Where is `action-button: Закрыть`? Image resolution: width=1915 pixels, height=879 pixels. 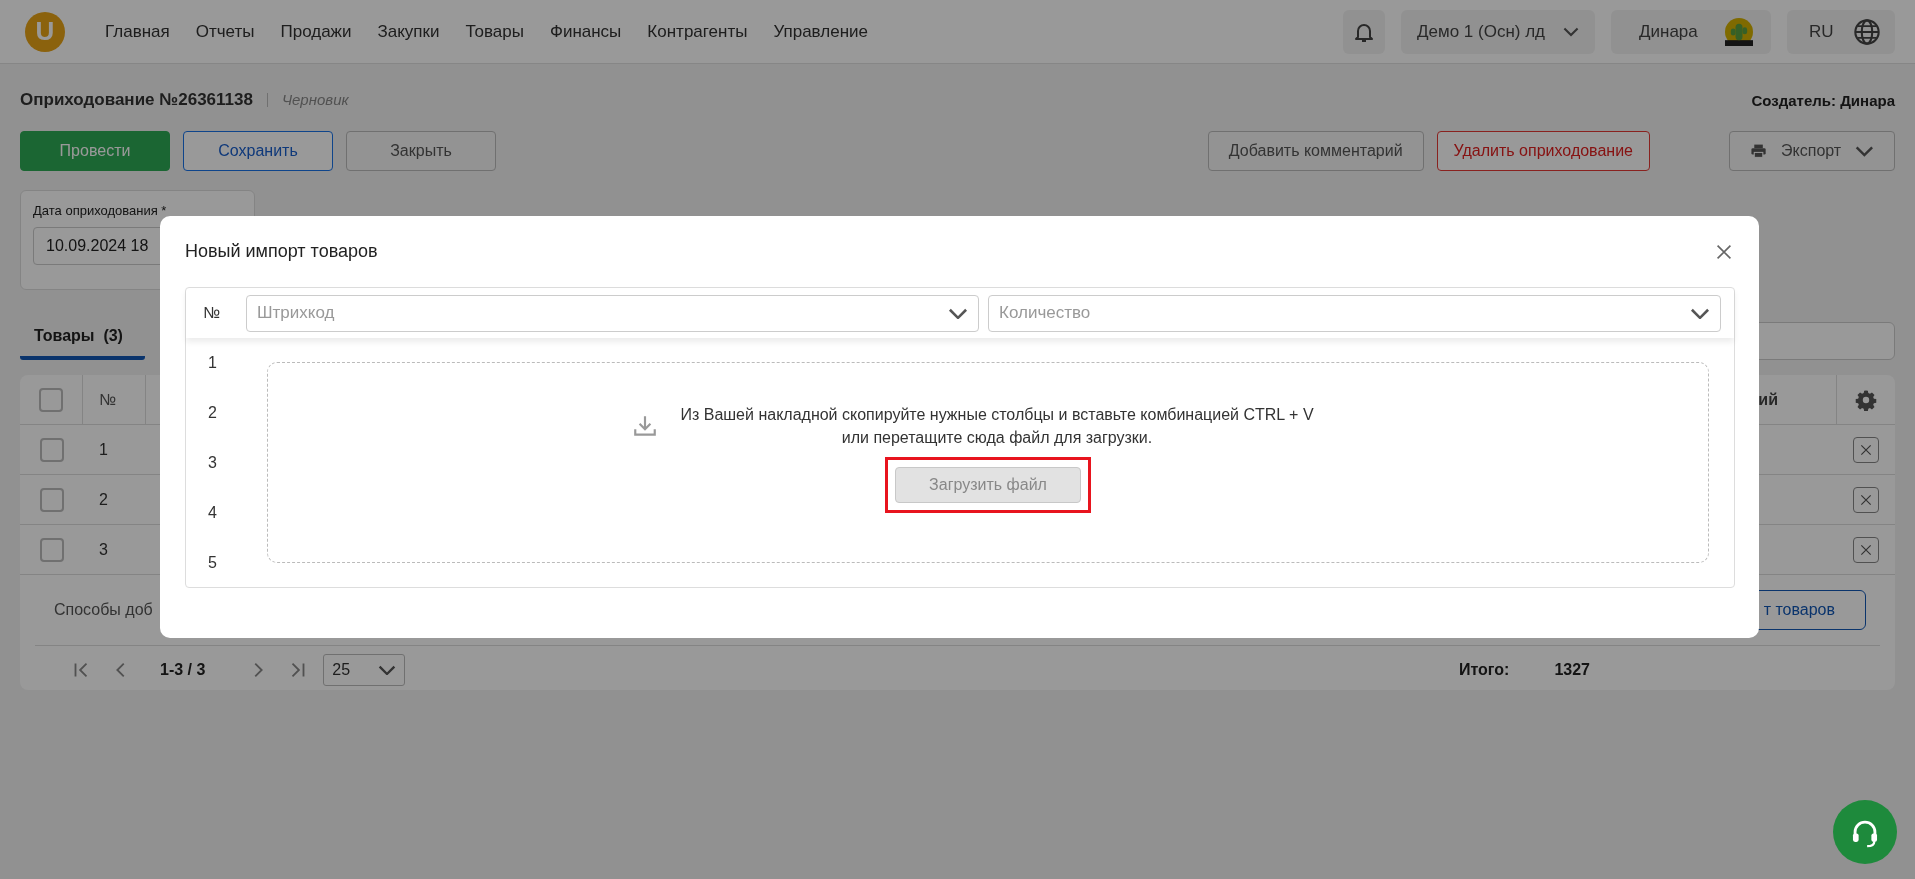
action-button: Закрыть is located at coordinates (421, 151).